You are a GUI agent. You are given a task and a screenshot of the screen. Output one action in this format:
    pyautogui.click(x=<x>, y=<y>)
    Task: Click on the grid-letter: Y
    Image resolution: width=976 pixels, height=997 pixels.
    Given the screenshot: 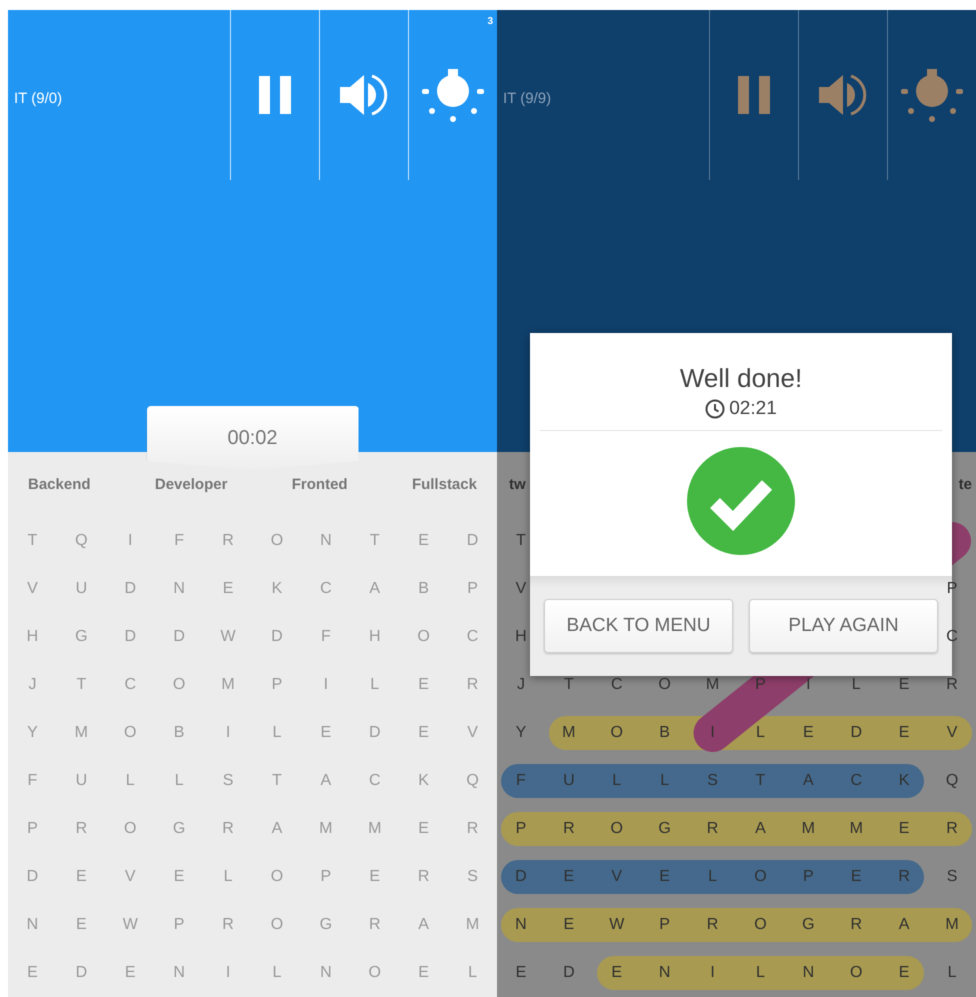 What is the action you would take?
    pyautogui.click(x=32, y=733)
    